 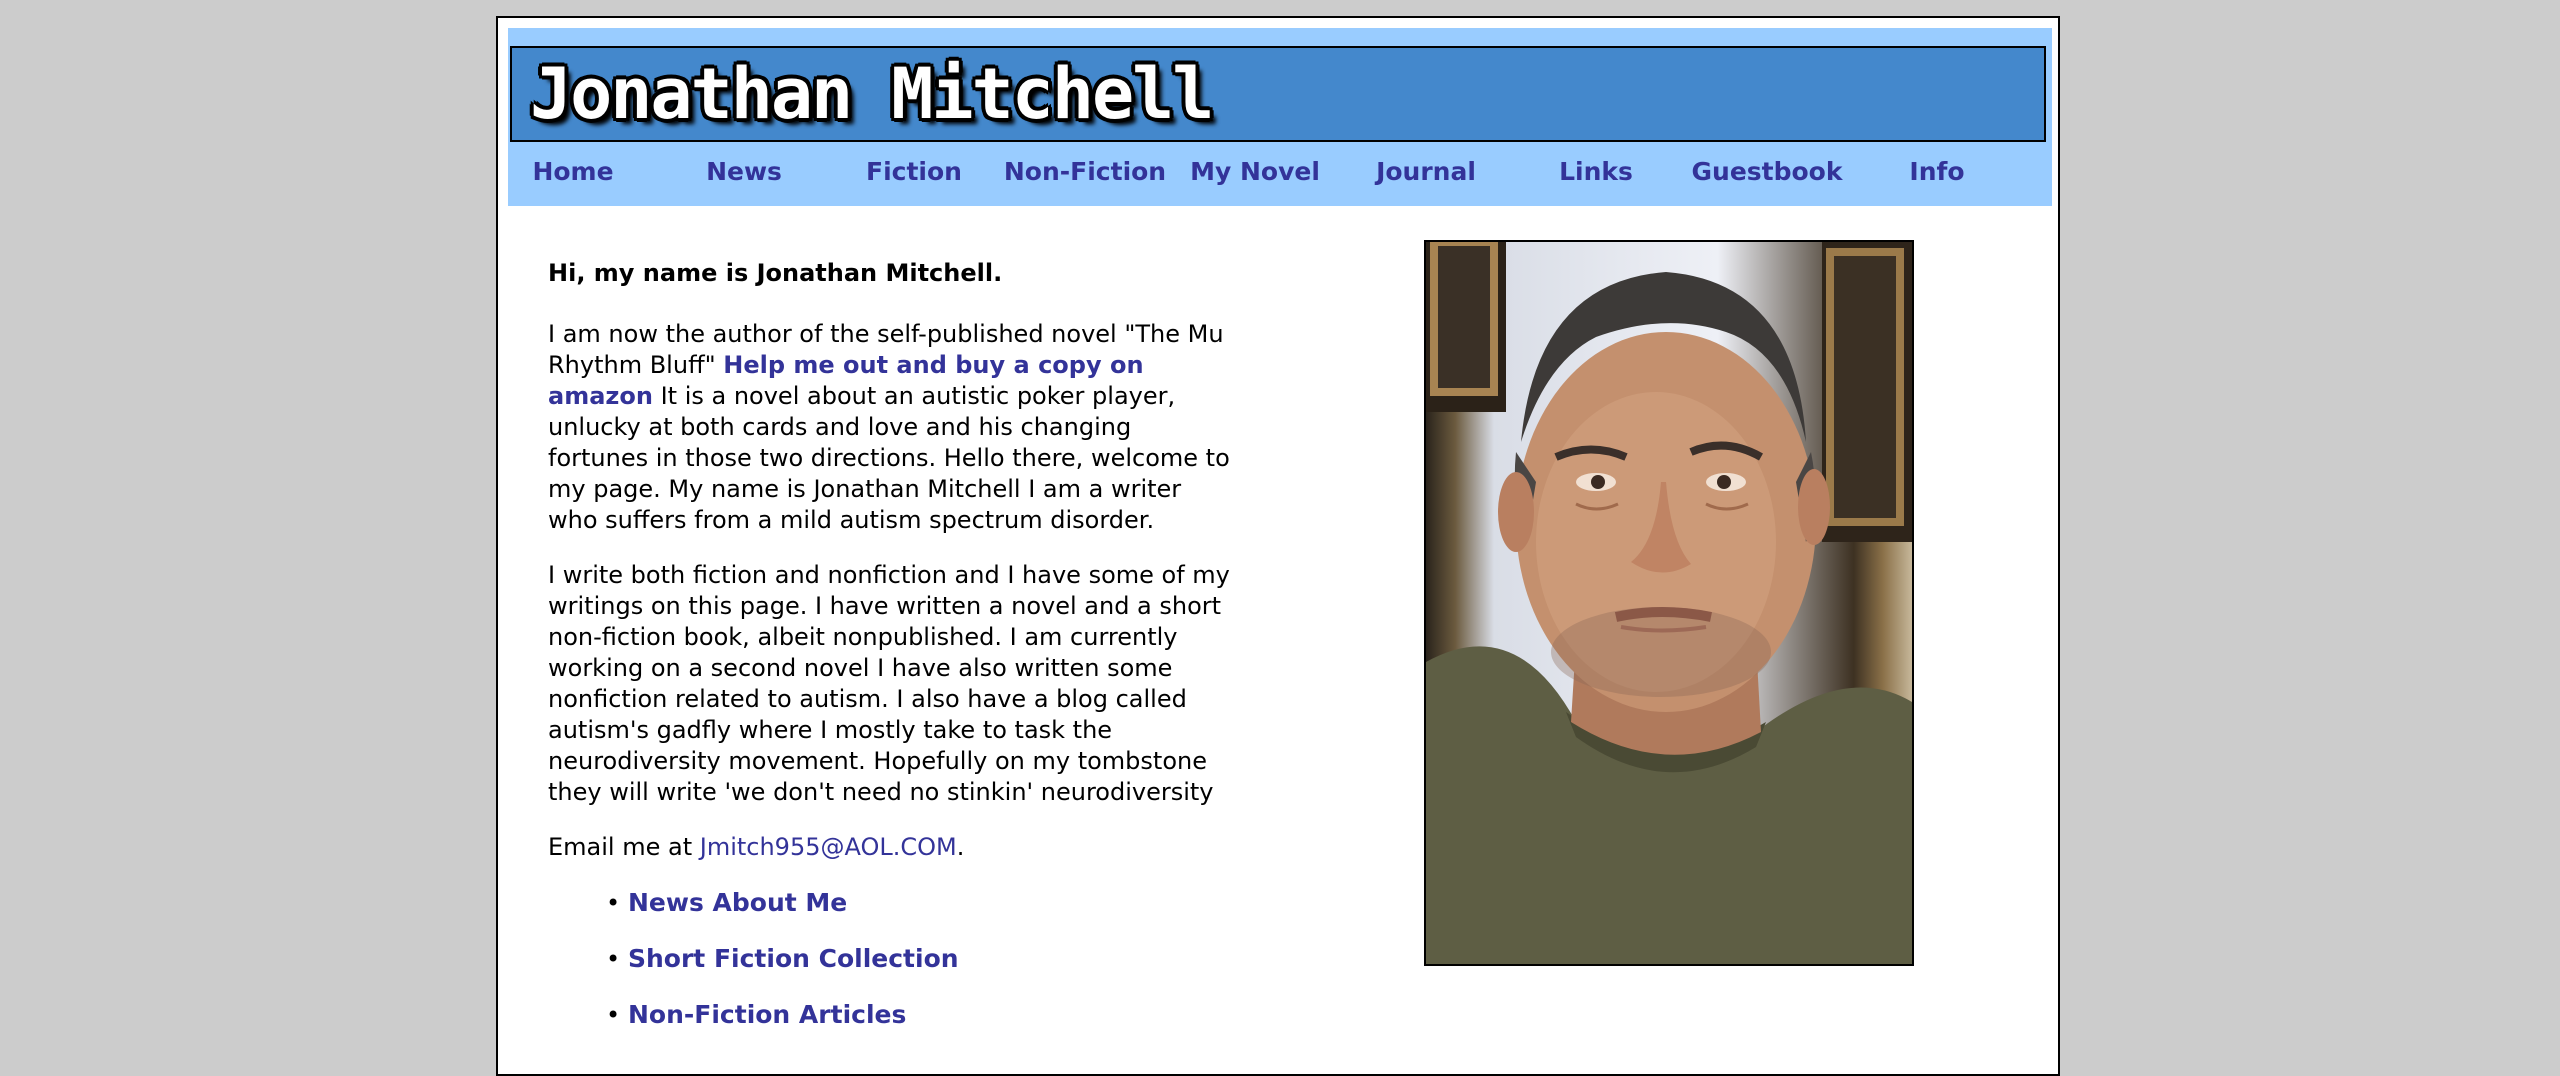 I want to click on email-line: Email me at Jmitch955@AOL.COM., so click(x=893, y=847).